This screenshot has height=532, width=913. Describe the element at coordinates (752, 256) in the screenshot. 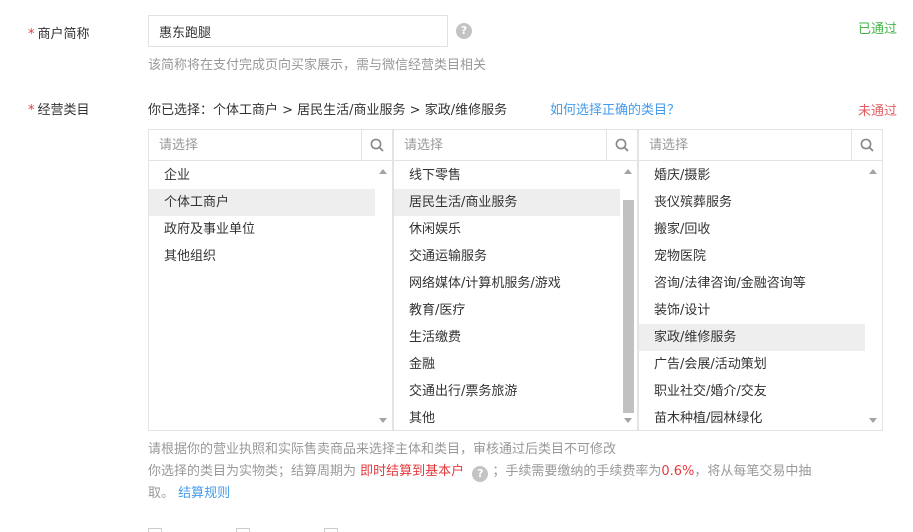

I see `list-item: 宠物医院` at that location.